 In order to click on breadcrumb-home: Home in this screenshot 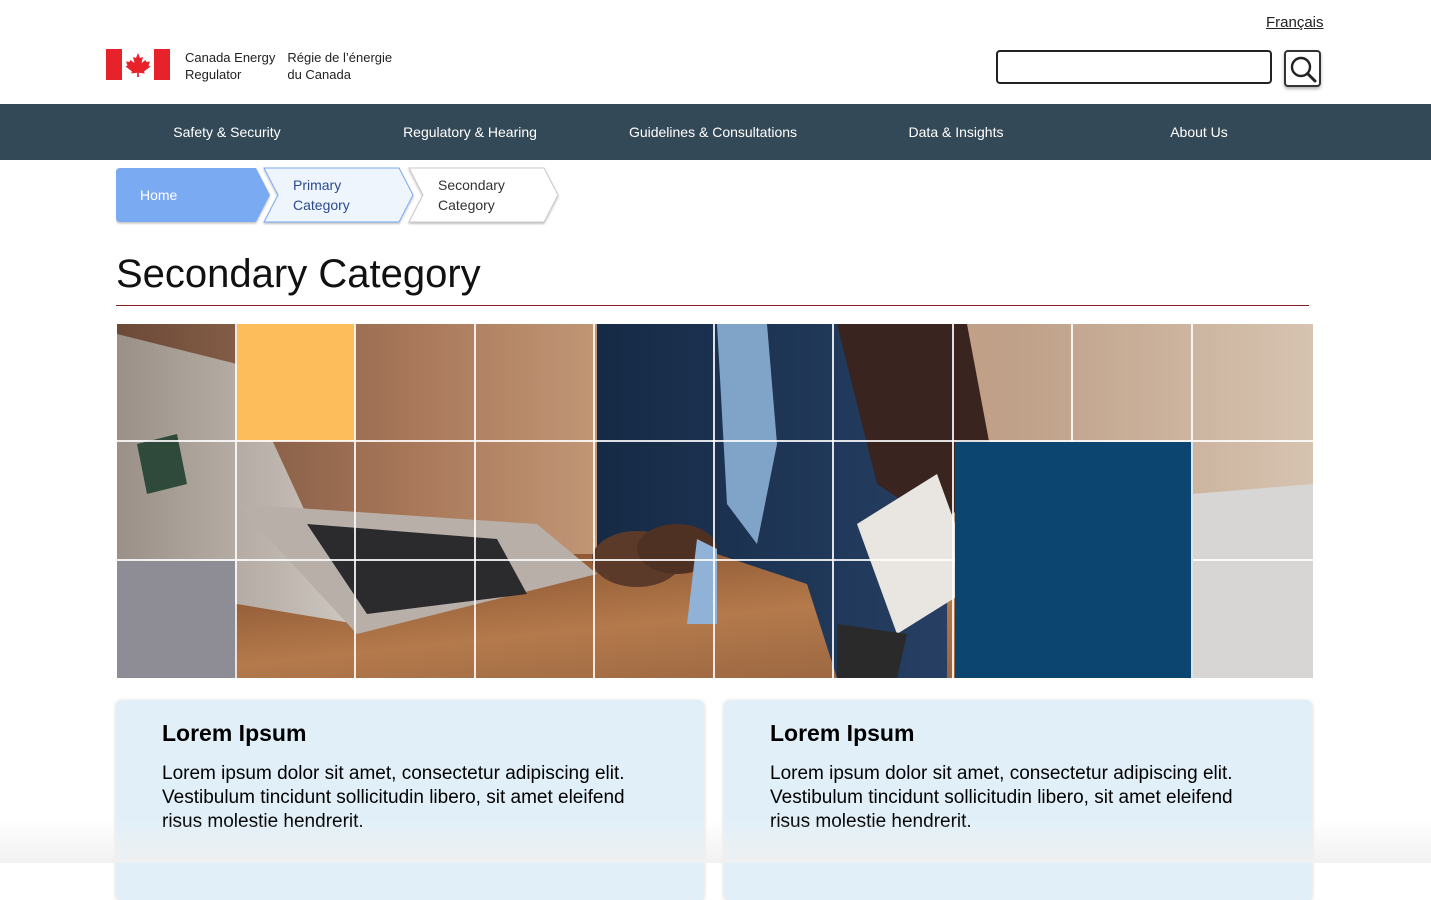, I will do `click(158, 195)`.